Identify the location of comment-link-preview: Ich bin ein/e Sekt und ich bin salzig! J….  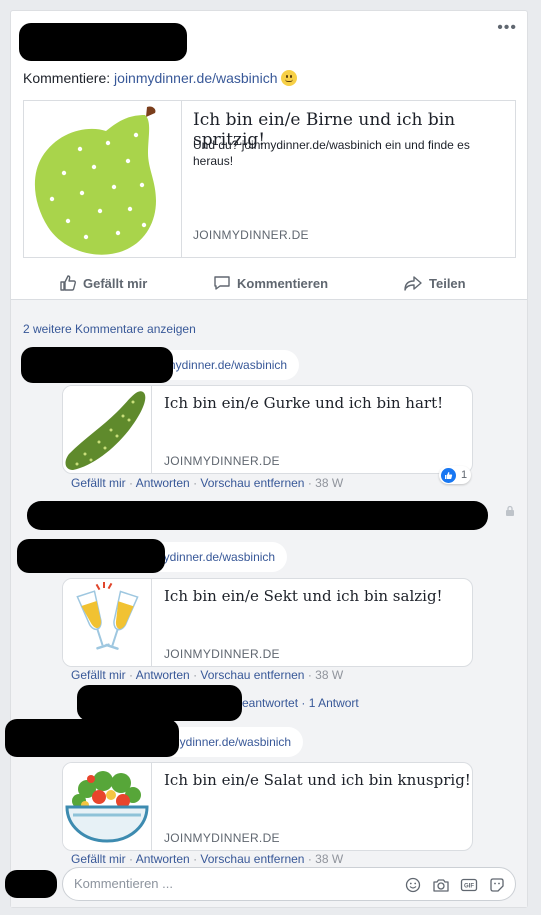
(267, 622).